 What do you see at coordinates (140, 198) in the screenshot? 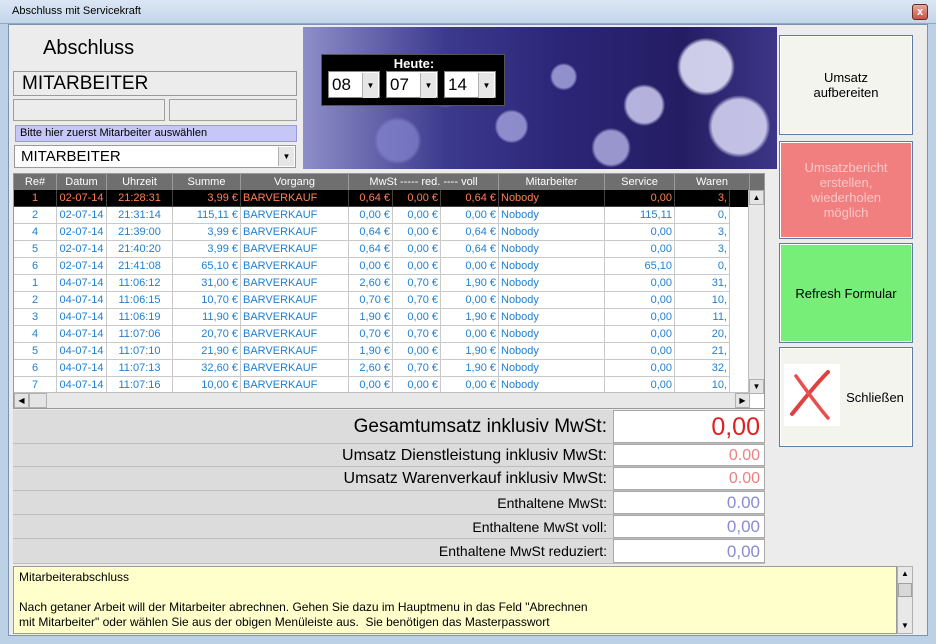
I see `table-cell: 21:28:31` at bounding box center [140, 198].